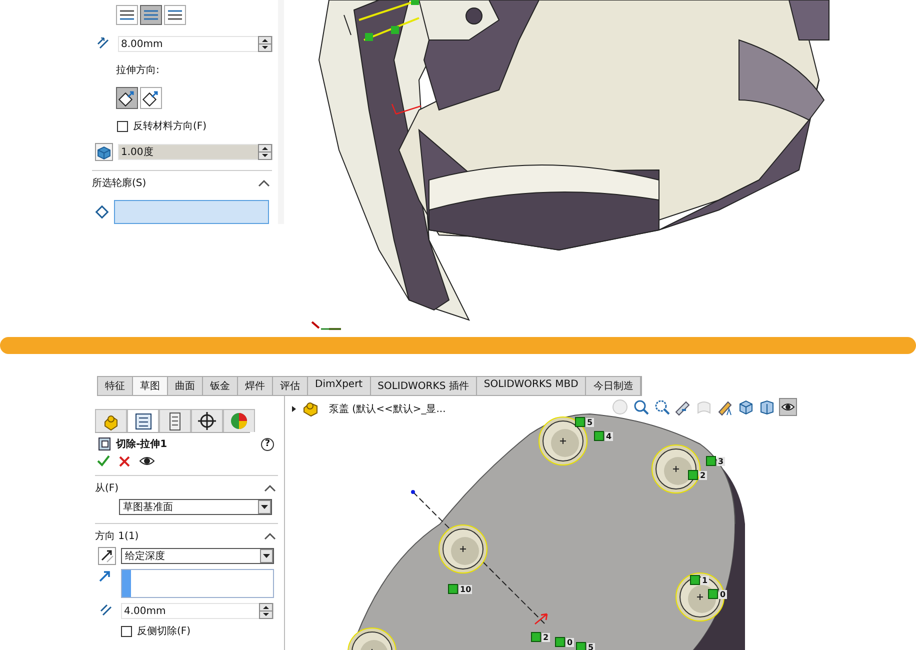  What do you see at coordinates (310, 408) in the screenshot?
I see `part-icon` at bounding box center [310, 408].